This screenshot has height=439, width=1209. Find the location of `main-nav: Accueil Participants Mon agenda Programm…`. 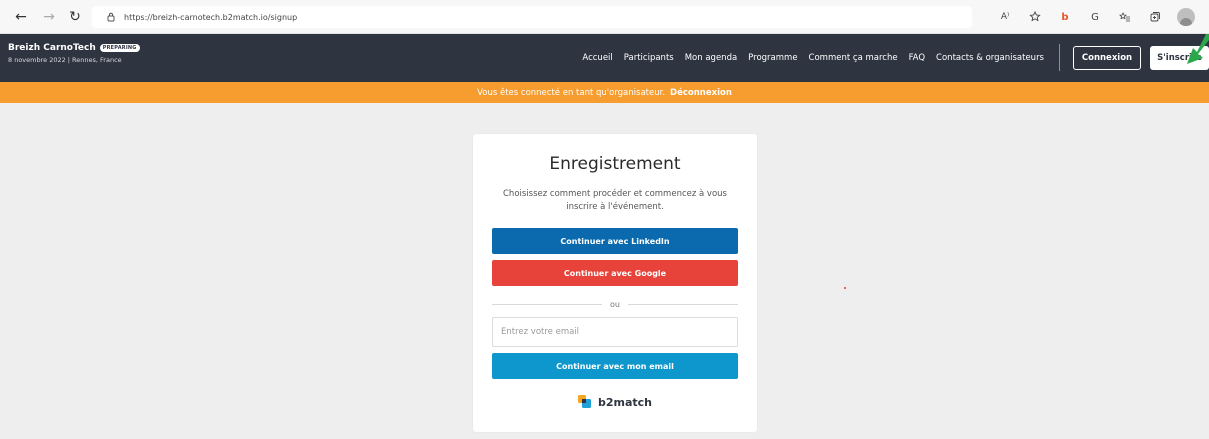

main-nav: Accueil Participants Mon agenda Programm… is located at coordinates (813, 58).